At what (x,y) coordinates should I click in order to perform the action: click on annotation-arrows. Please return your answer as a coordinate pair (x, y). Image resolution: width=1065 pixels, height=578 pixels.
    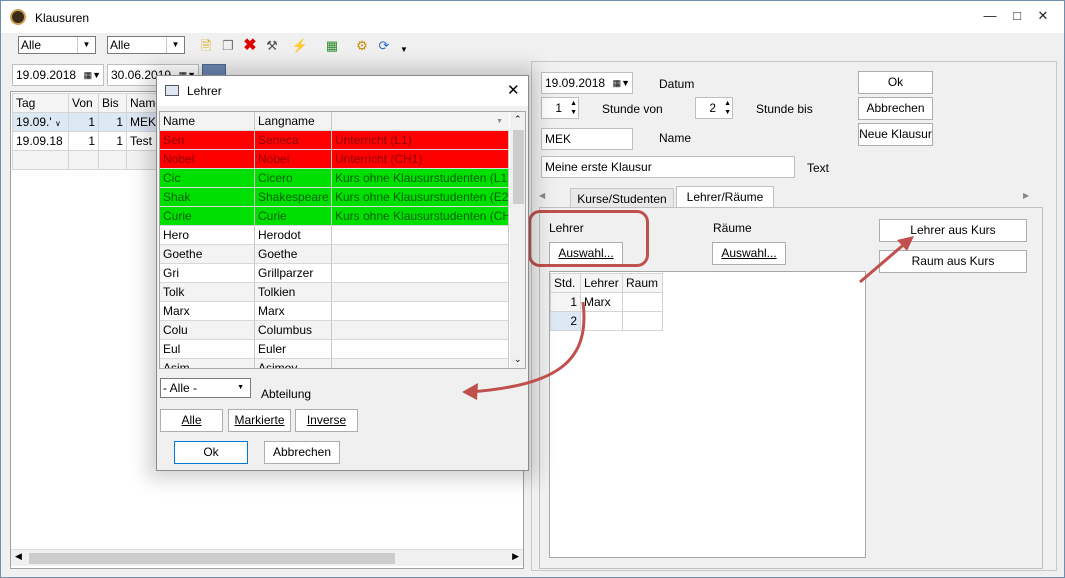
    Looking at the image, I should click on (688, 318).